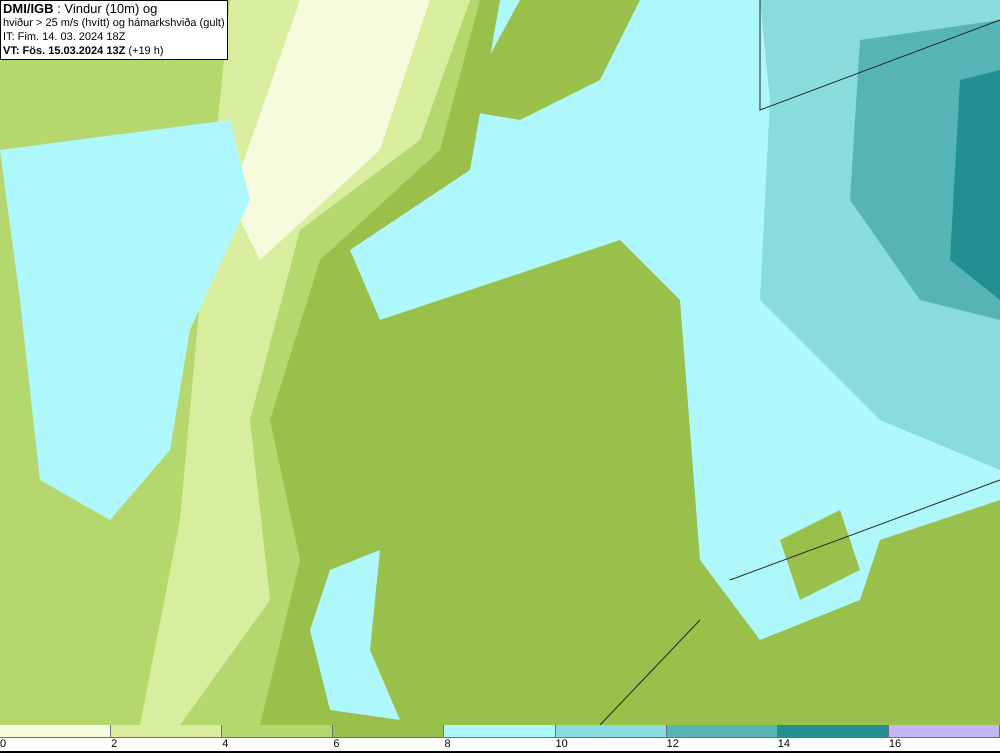 This screenshot has height=753, width=1000. I want to click on legend-tick-label: 16, so click(895, 744).